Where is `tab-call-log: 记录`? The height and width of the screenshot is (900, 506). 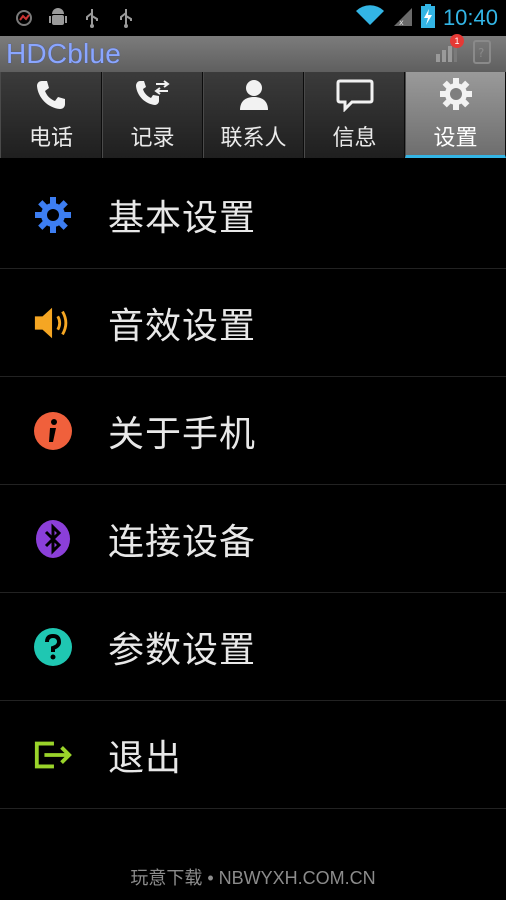
tab-call-log: 记录 is located at coordinates (152, 115).